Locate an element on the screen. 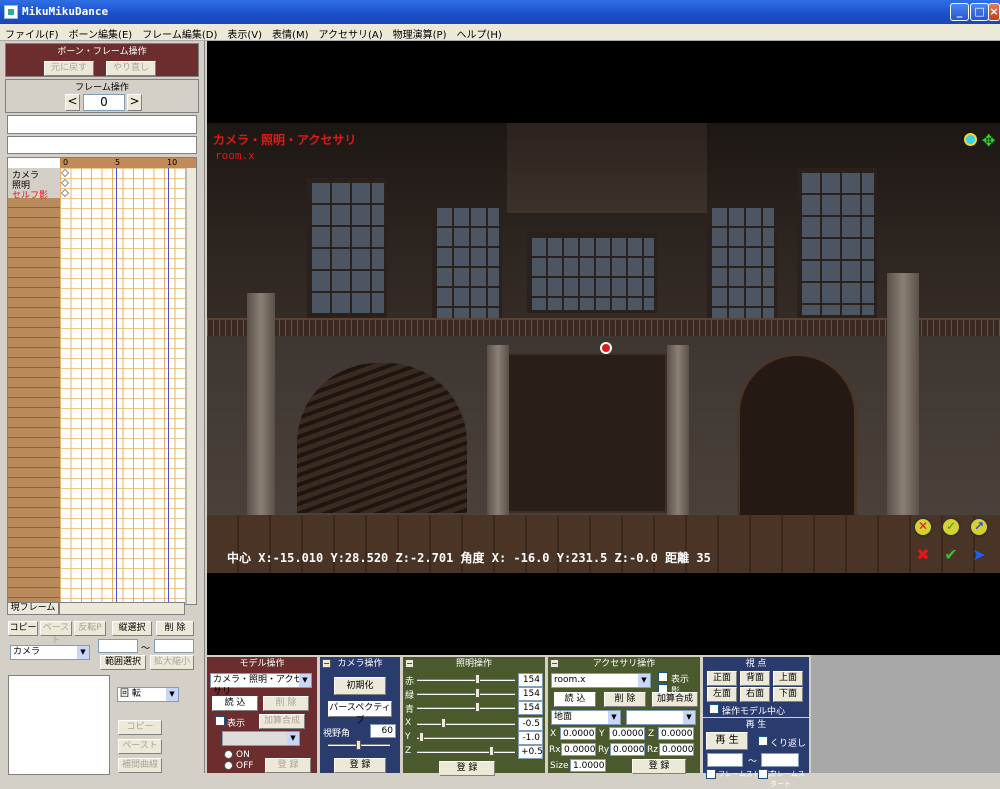 The height and width of the screenshot is (789, 1000). light-x-slider is located at coordinates (466, 724).